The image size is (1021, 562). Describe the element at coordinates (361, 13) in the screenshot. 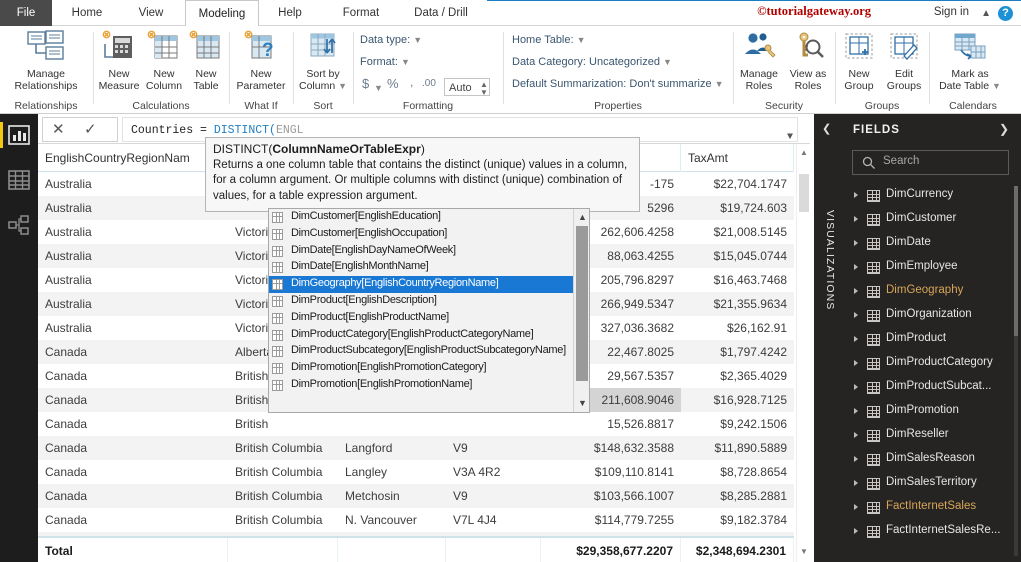

I see `tab-format: Format` at that location.